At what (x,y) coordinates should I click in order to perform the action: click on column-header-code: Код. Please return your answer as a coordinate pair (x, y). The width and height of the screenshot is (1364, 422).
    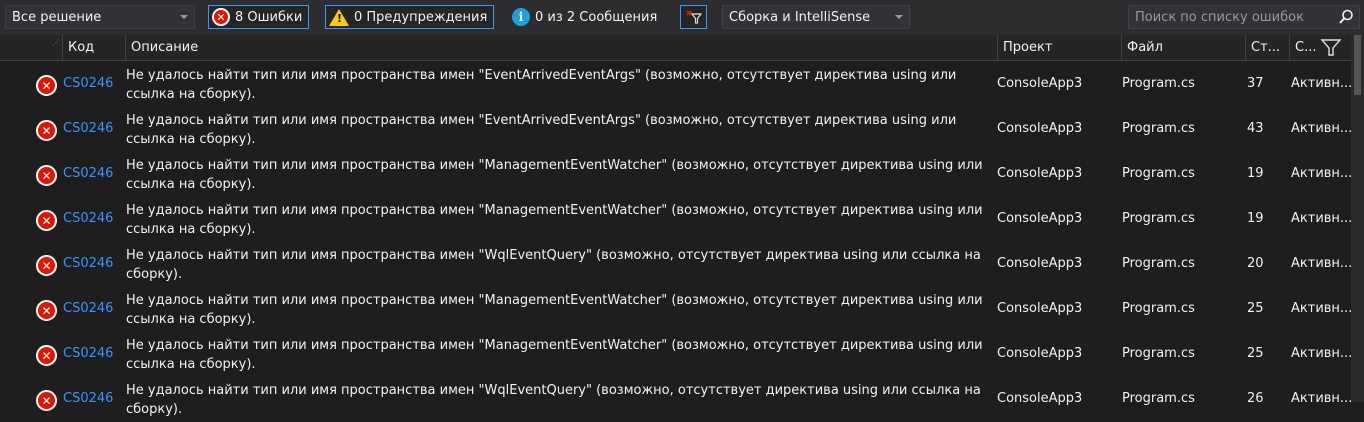
    Looking at the image, I should click on (93, 47).